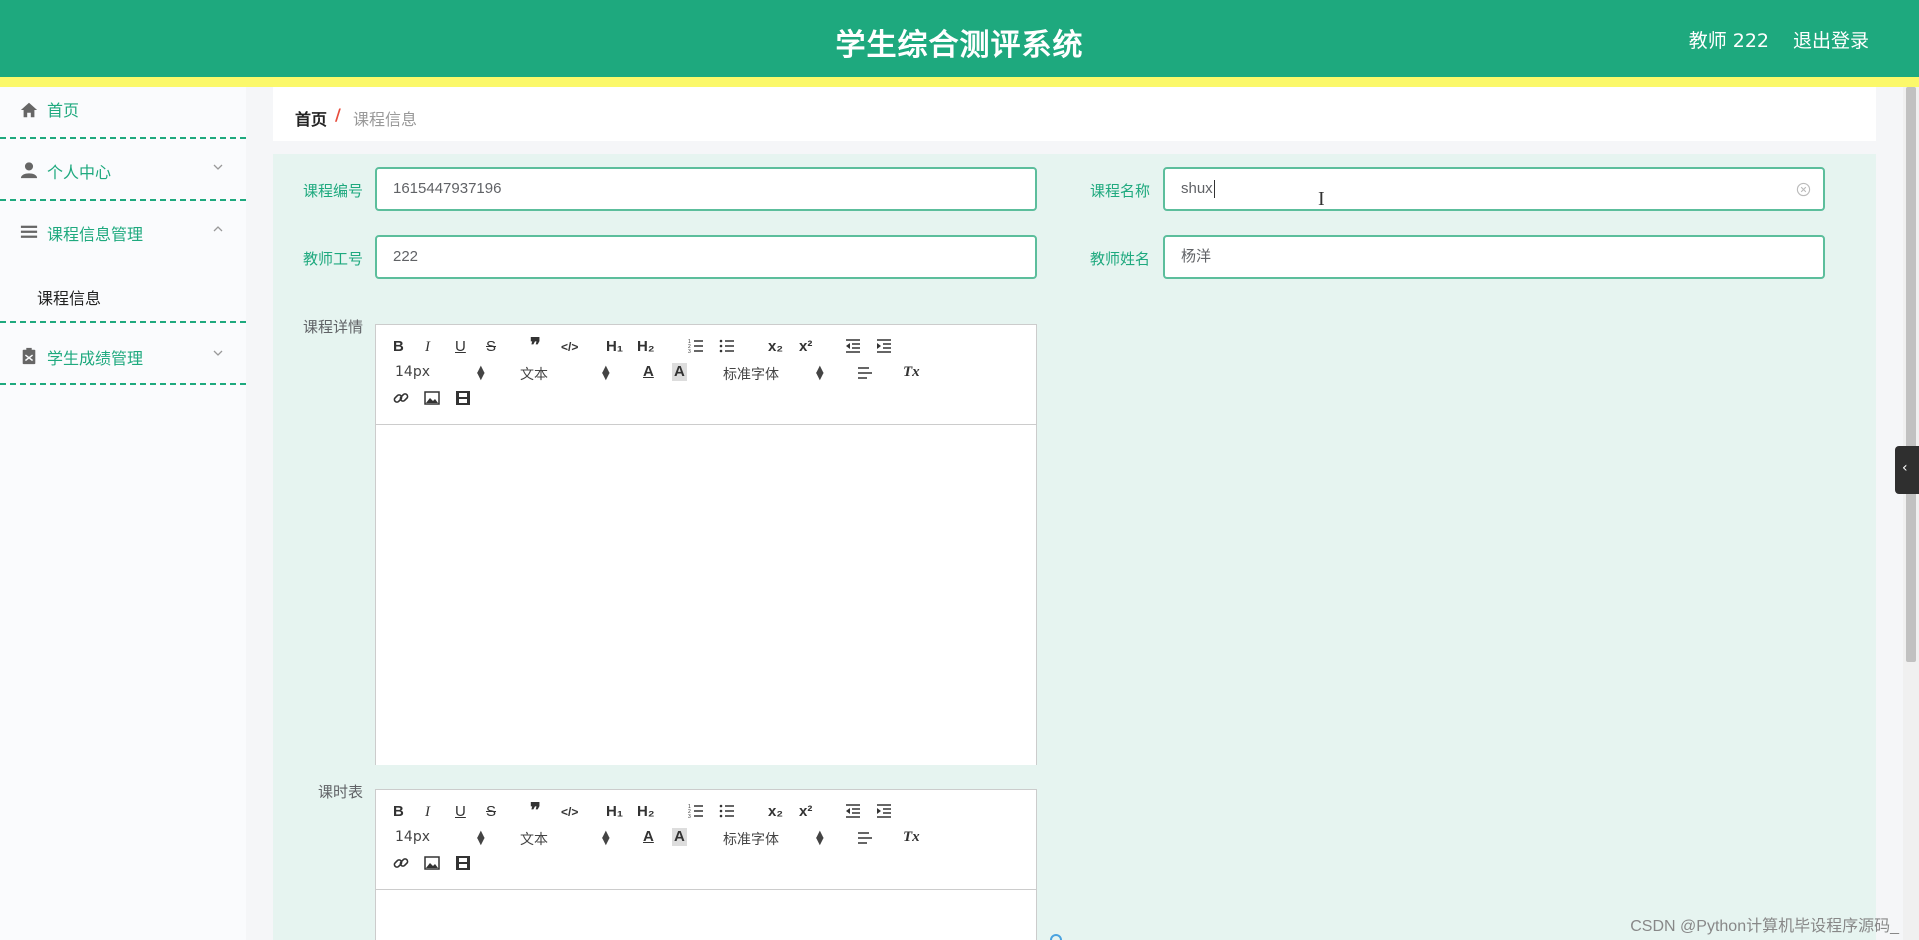 This screenshot has height=940, width=1919. I want to click on sidebar-item-home: 首页, so click(123, 113).